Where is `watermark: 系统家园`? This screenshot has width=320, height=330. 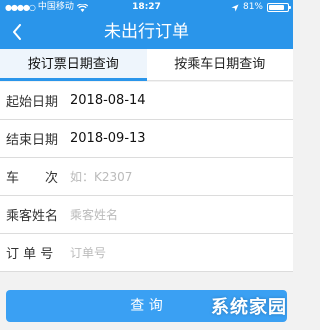
watermark: 系统家园 is located at coordinates (249, 307).